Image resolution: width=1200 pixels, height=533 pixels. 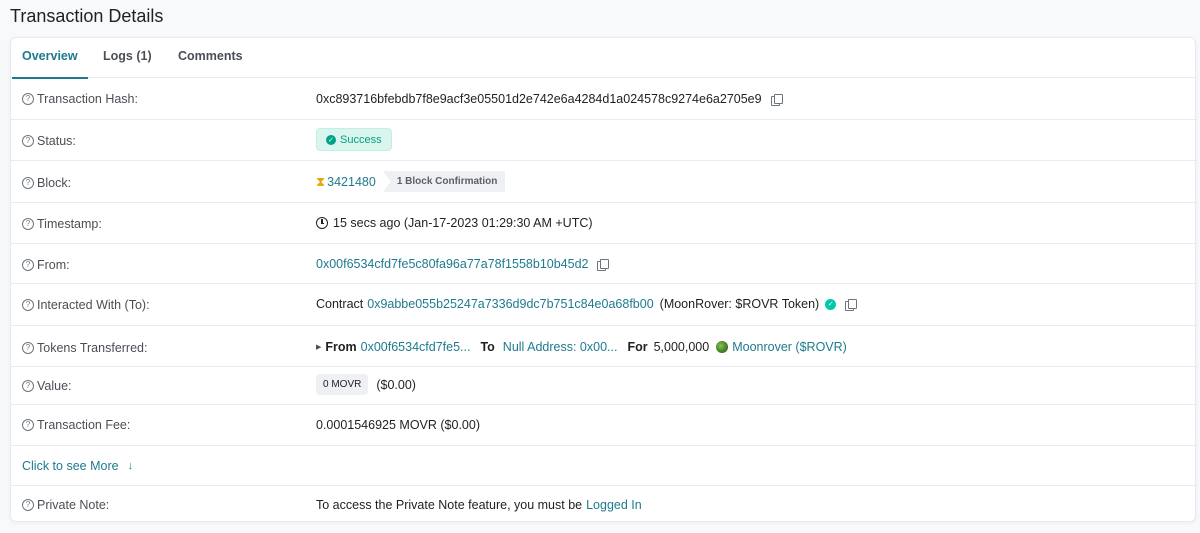 What do you see at coordinates (739, 304) in the screenshot?
I see `contract-name: (MoonRover: $ROVR Token)` at bounding box center [739, 304].